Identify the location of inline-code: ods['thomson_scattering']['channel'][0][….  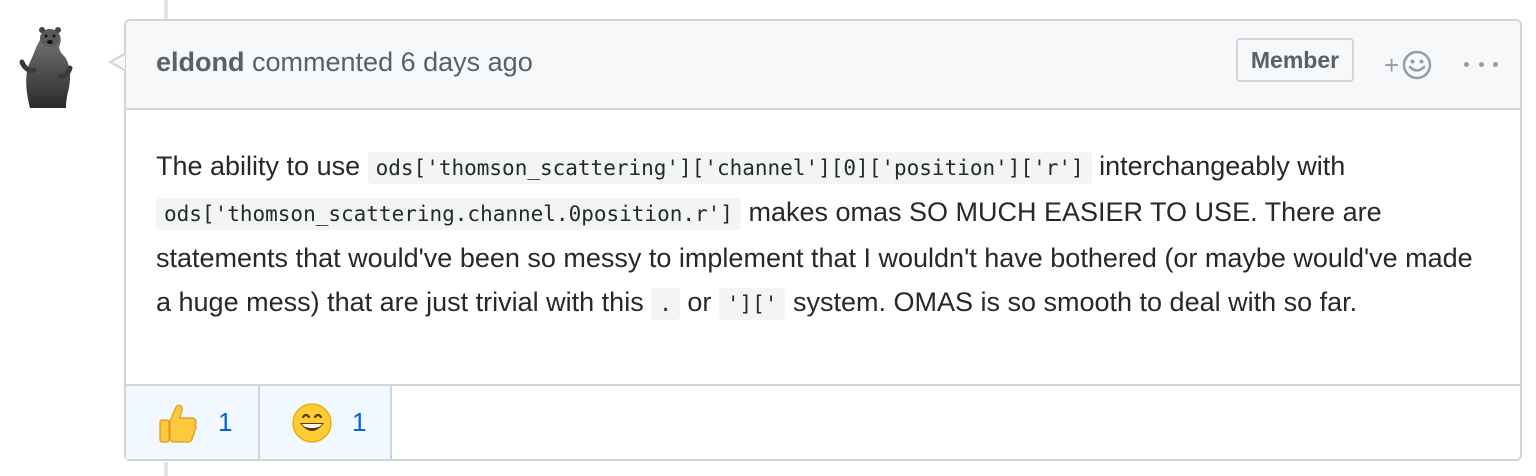
(729, 168).